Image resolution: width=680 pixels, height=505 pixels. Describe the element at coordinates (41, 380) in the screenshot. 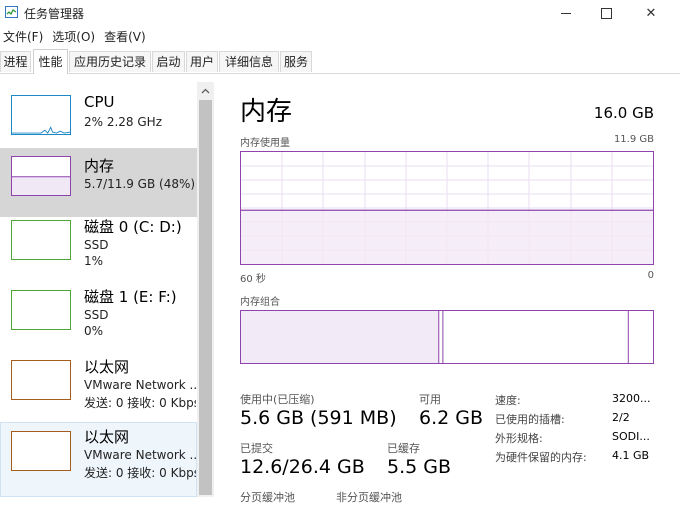

I see `ethernet-1-thumbnail-graph` at that location.